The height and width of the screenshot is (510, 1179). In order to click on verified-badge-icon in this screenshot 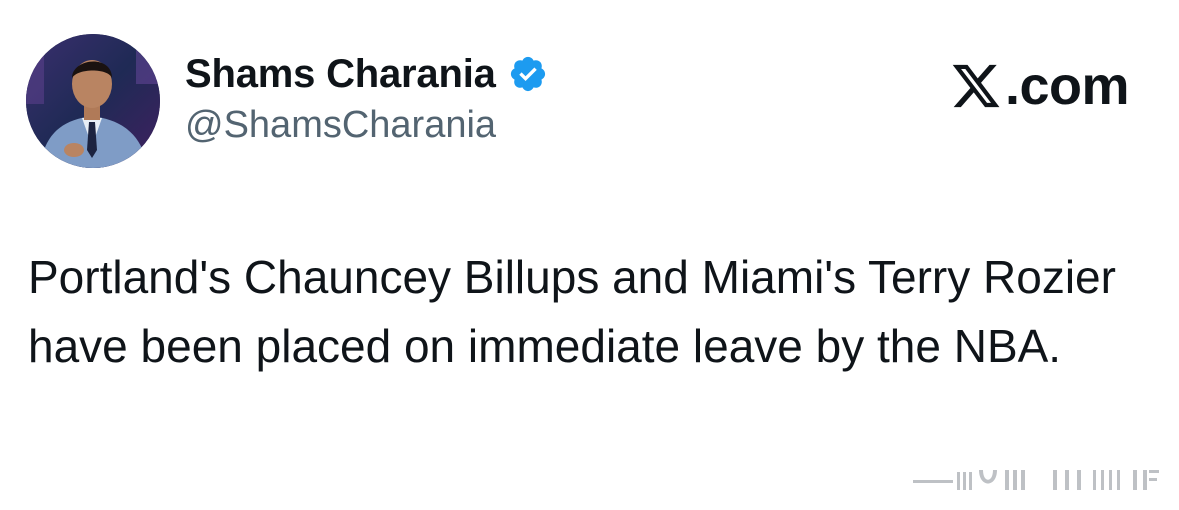, I will do `click(528, 74)`.